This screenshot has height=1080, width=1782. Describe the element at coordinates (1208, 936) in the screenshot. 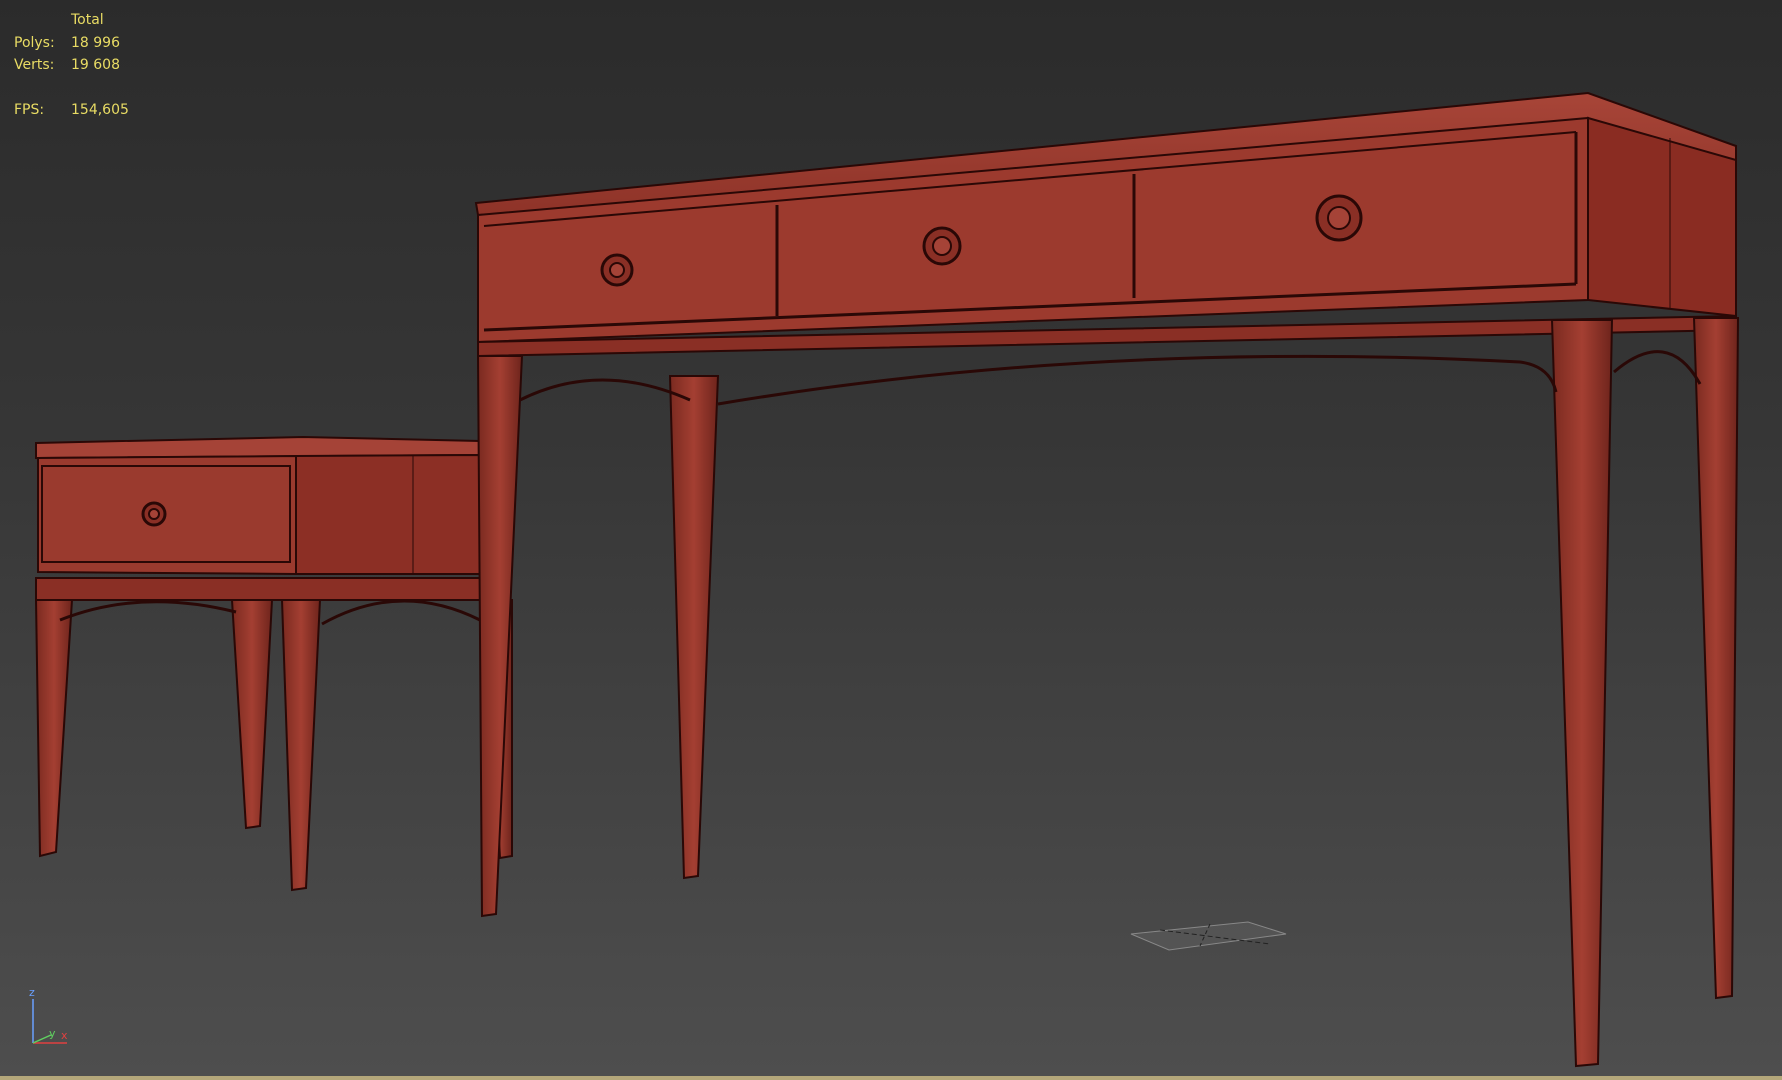

I see `grid-gizmo` at that location.